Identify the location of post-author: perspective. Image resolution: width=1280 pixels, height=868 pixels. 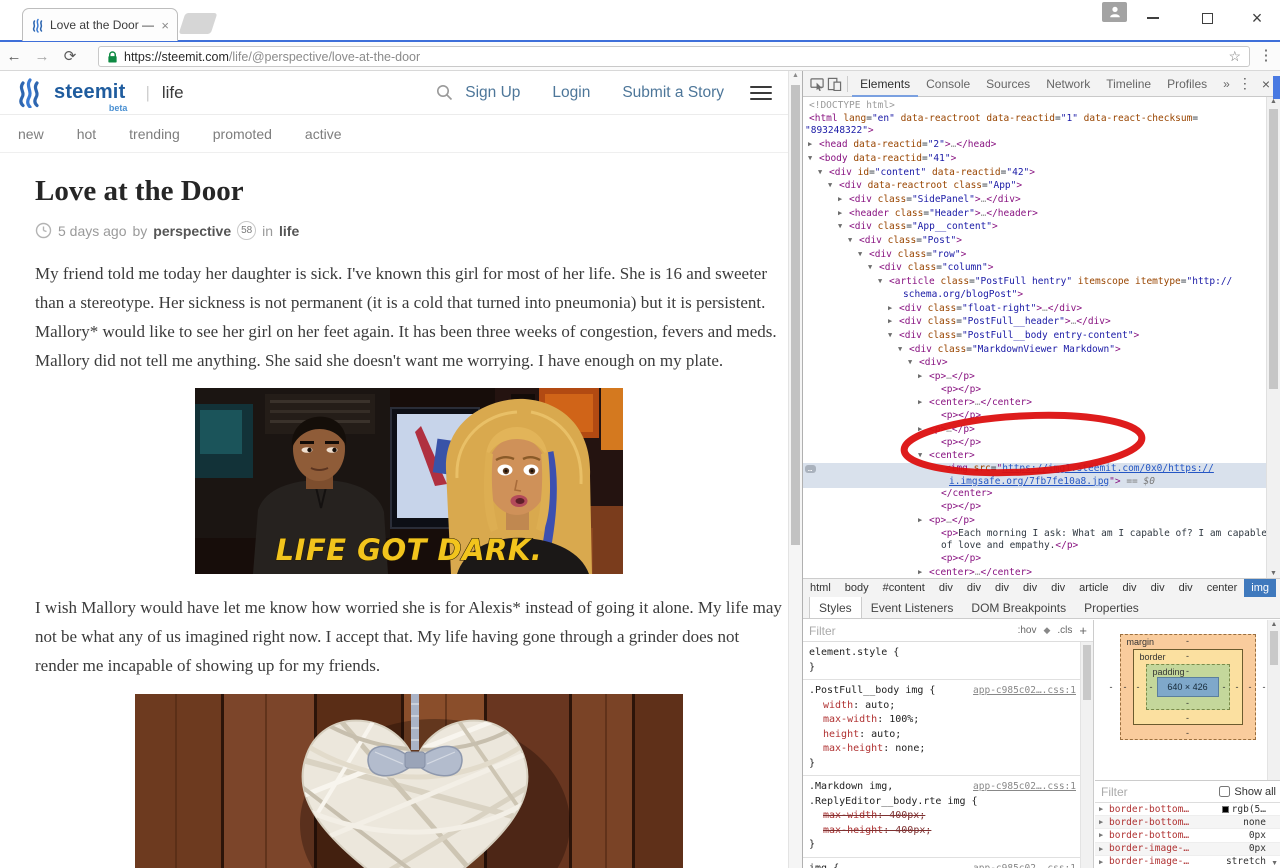
(192, 231).